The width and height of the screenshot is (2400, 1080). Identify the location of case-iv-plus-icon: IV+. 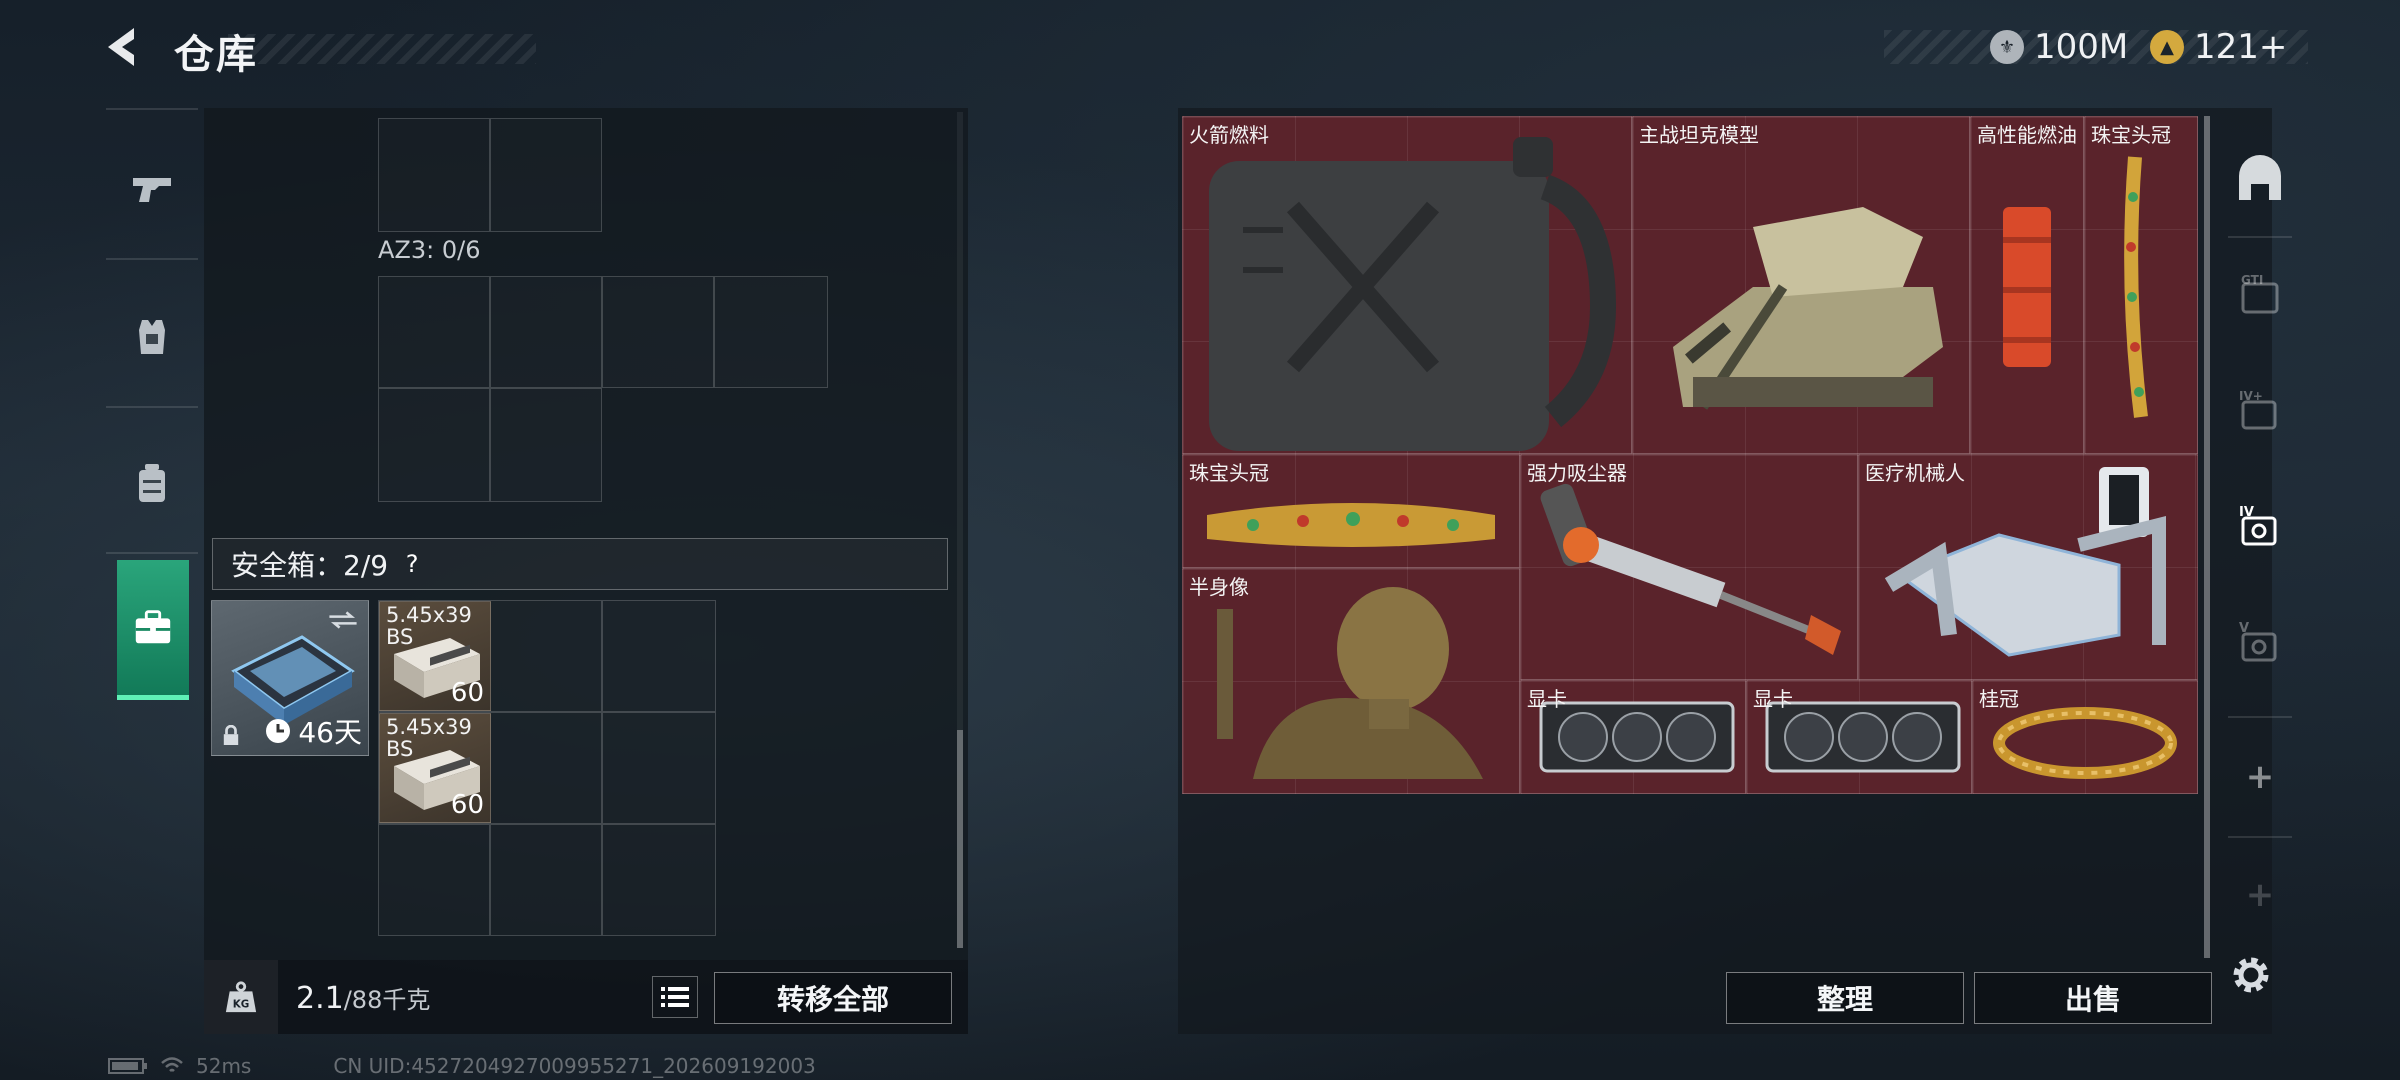
(2258, 409).